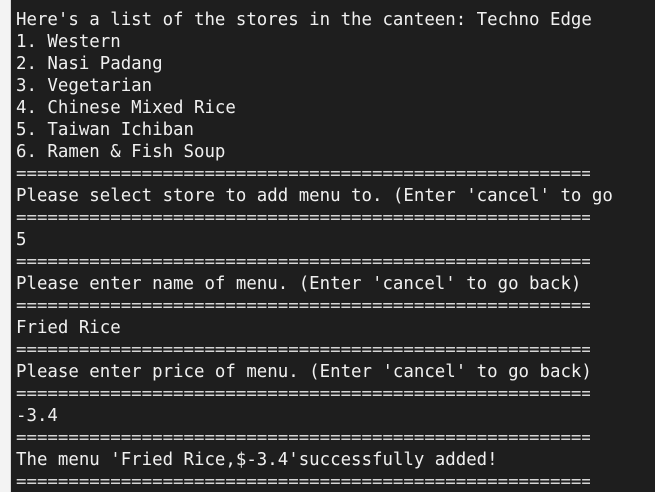 This screenshot has height=492, width=655. What do you see at coordinates (84, 86) in the screenshot?
I see `store-item-vegetarian: 3. Vegetarian` at bounding box center [84, 86].